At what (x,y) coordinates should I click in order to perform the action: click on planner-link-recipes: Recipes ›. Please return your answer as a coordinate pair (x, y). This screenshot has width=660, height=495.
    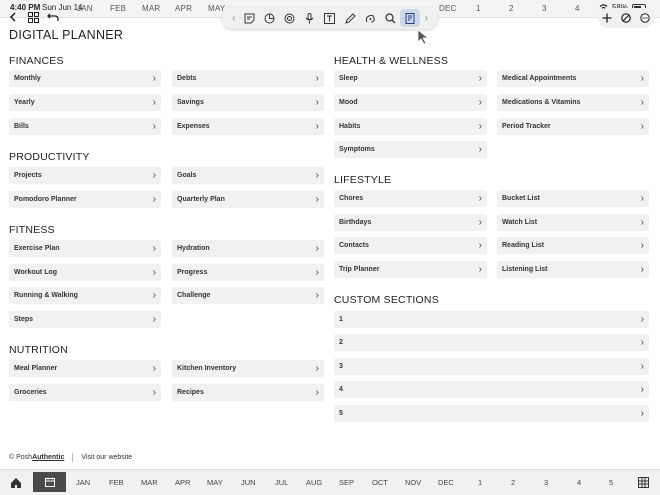
    Looking at the image, I should click on (248, 392).